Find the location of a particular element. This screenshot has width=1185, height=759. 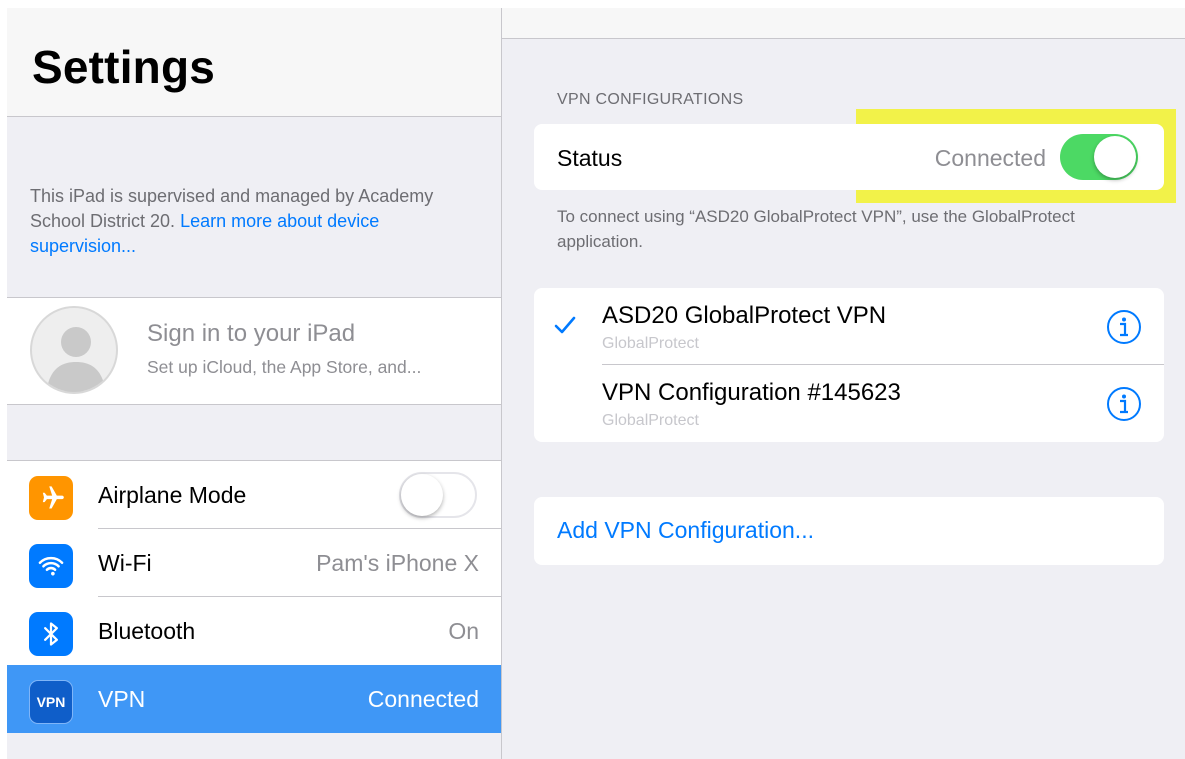

sidebar-item-bluetooth: Bluetooth On is located at coordinates (254, 631).